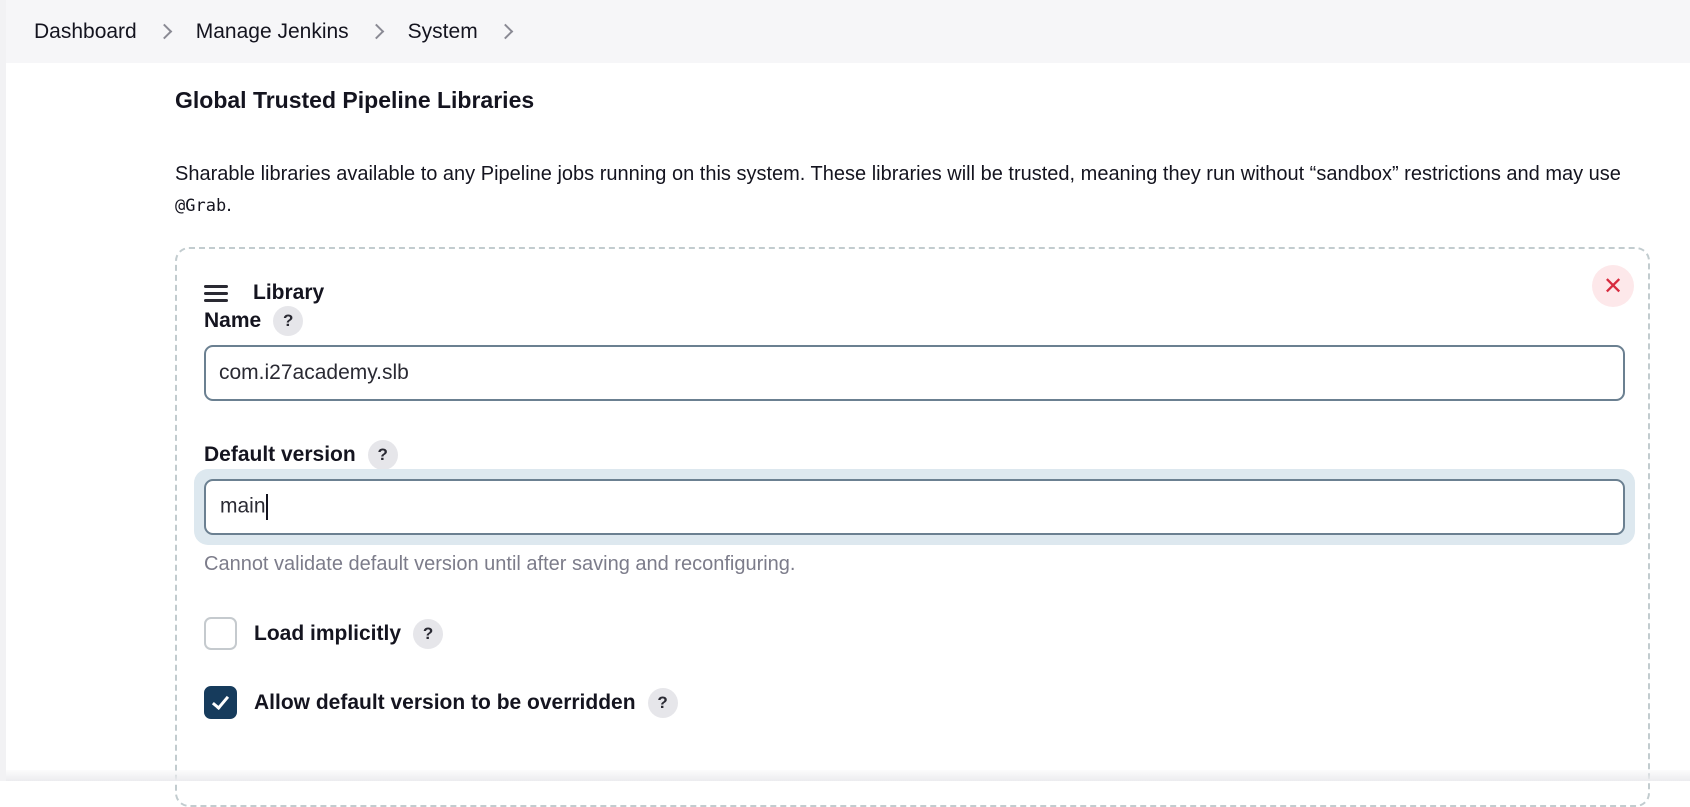 The width and height of the screenshot is (1690, 807). I want to click on bottom-bar-shadow, so click(848, 775).